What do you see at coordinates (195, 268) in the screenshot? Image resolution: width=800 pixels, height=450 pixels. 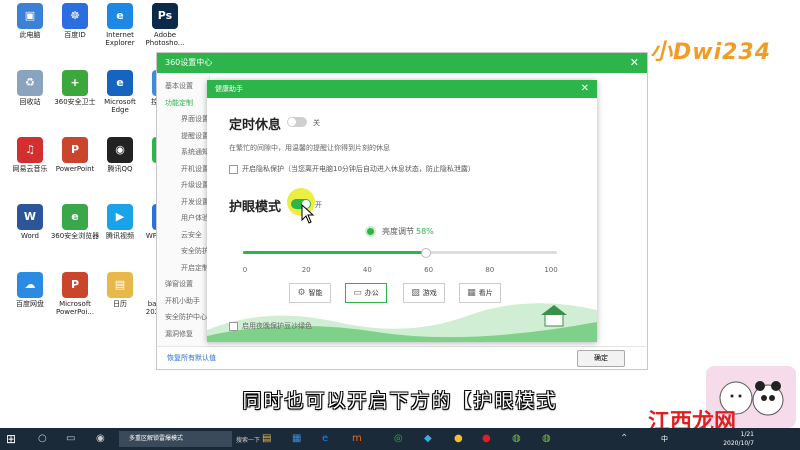 I see `sidebar-item: 开启定制` at bounding box center [195, 268].